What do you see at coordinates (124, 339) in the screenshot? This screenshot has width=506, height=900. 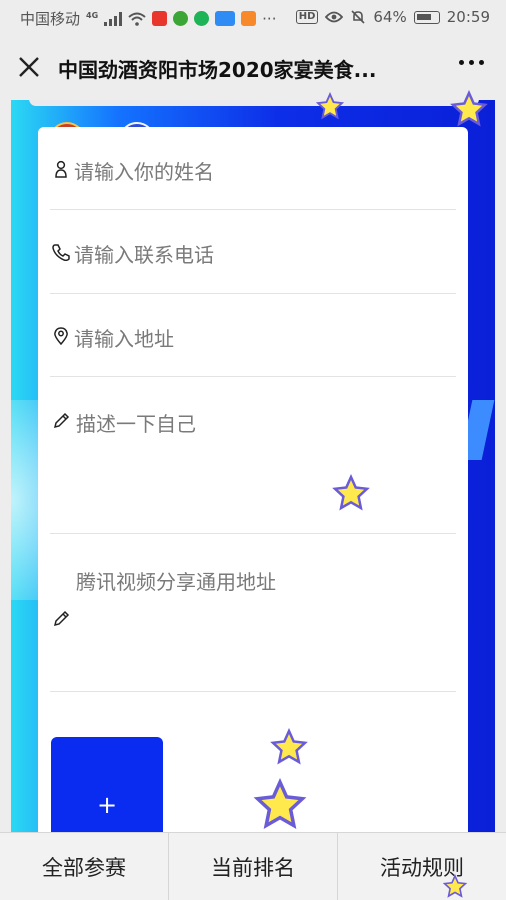 I see `address-input-placeholder: 请输入地址` at bounding box center [124, 339].